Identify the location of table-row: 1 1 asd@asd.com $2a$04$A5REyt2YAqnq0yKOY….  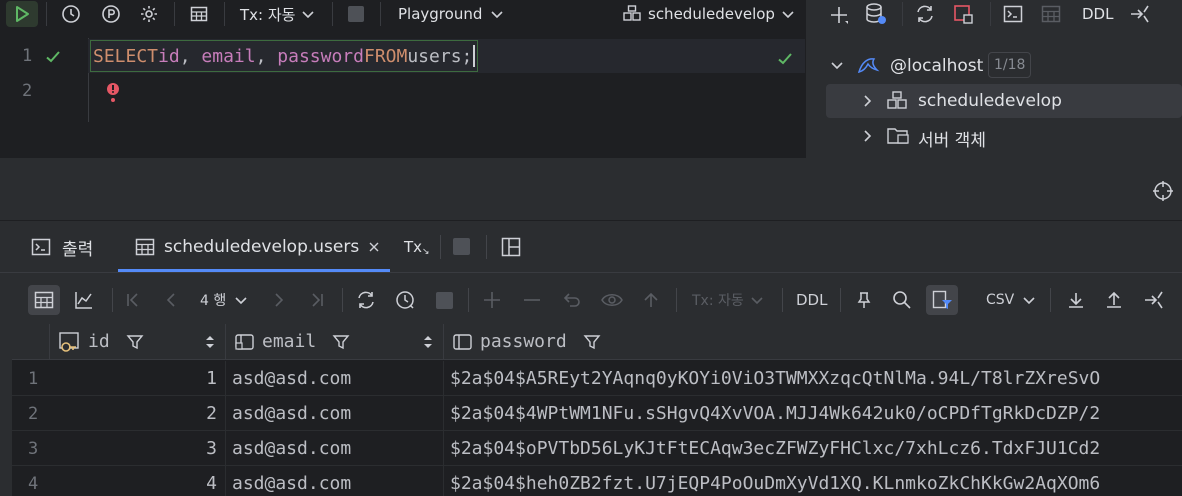
(597, 378).